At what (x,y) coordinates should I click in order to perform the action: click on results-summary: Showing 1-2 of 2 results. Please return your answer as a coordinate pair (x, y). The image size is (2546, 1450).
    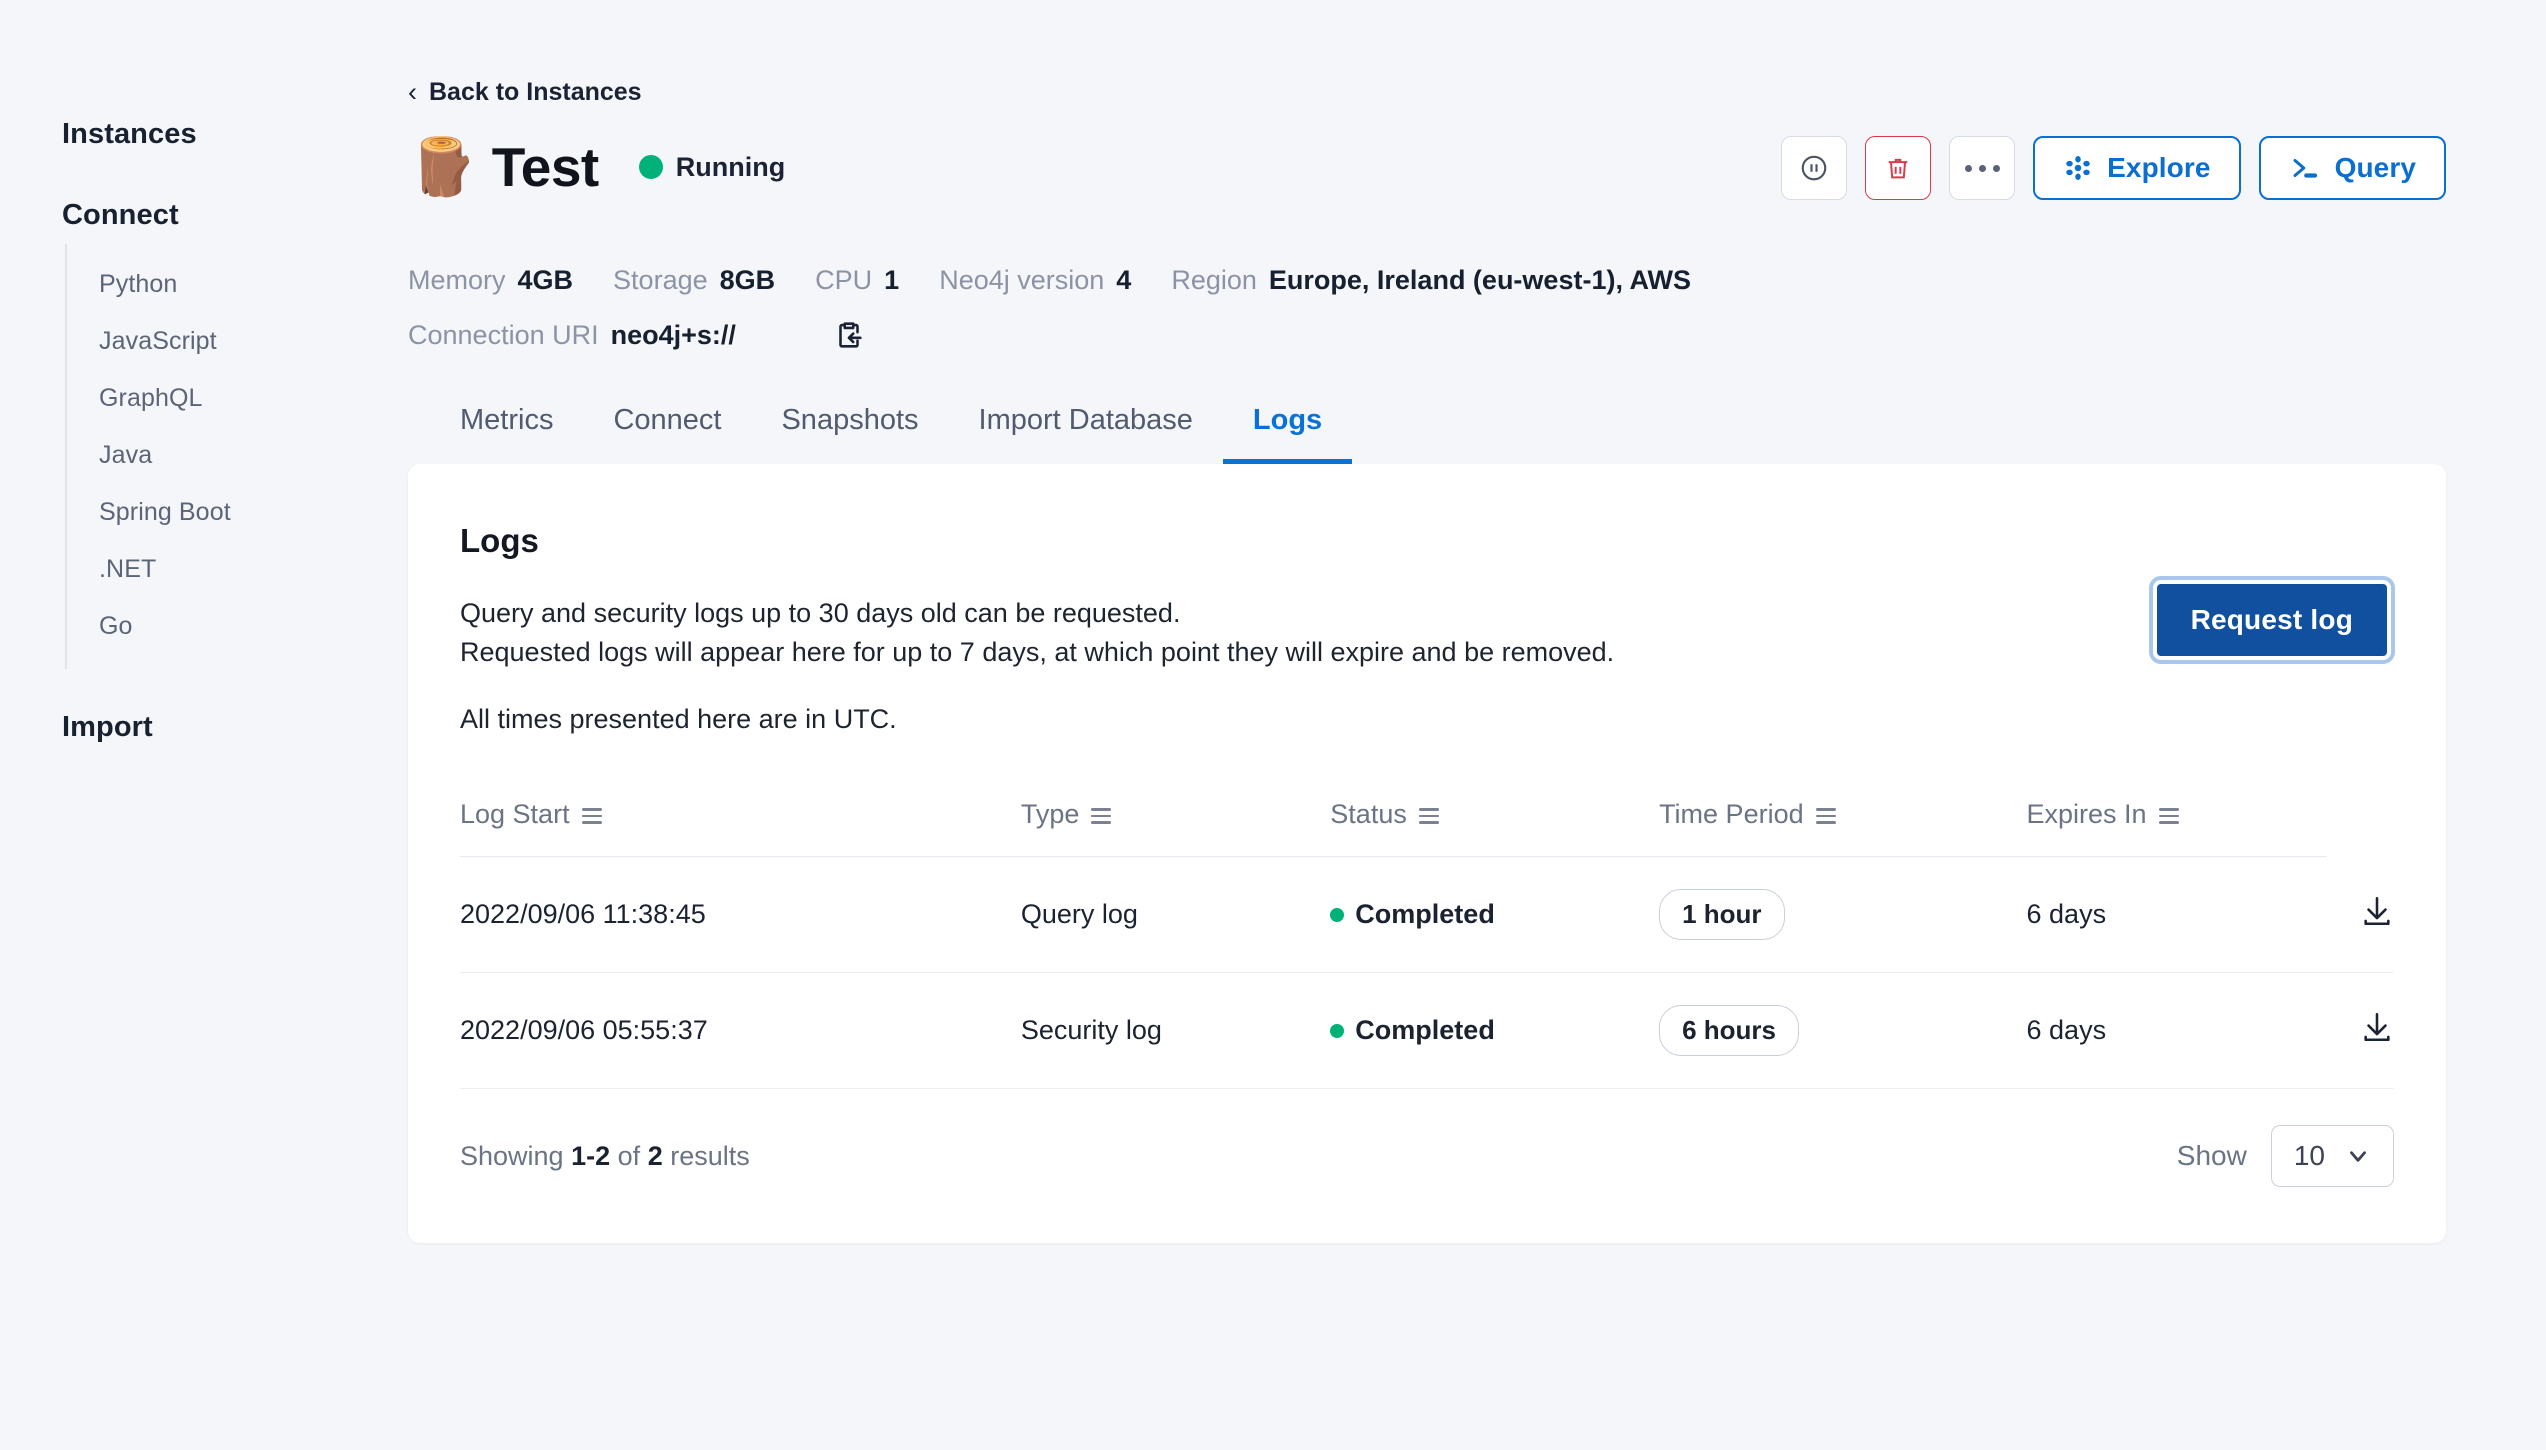
    Looking at the image, I should click on (605, 1156).